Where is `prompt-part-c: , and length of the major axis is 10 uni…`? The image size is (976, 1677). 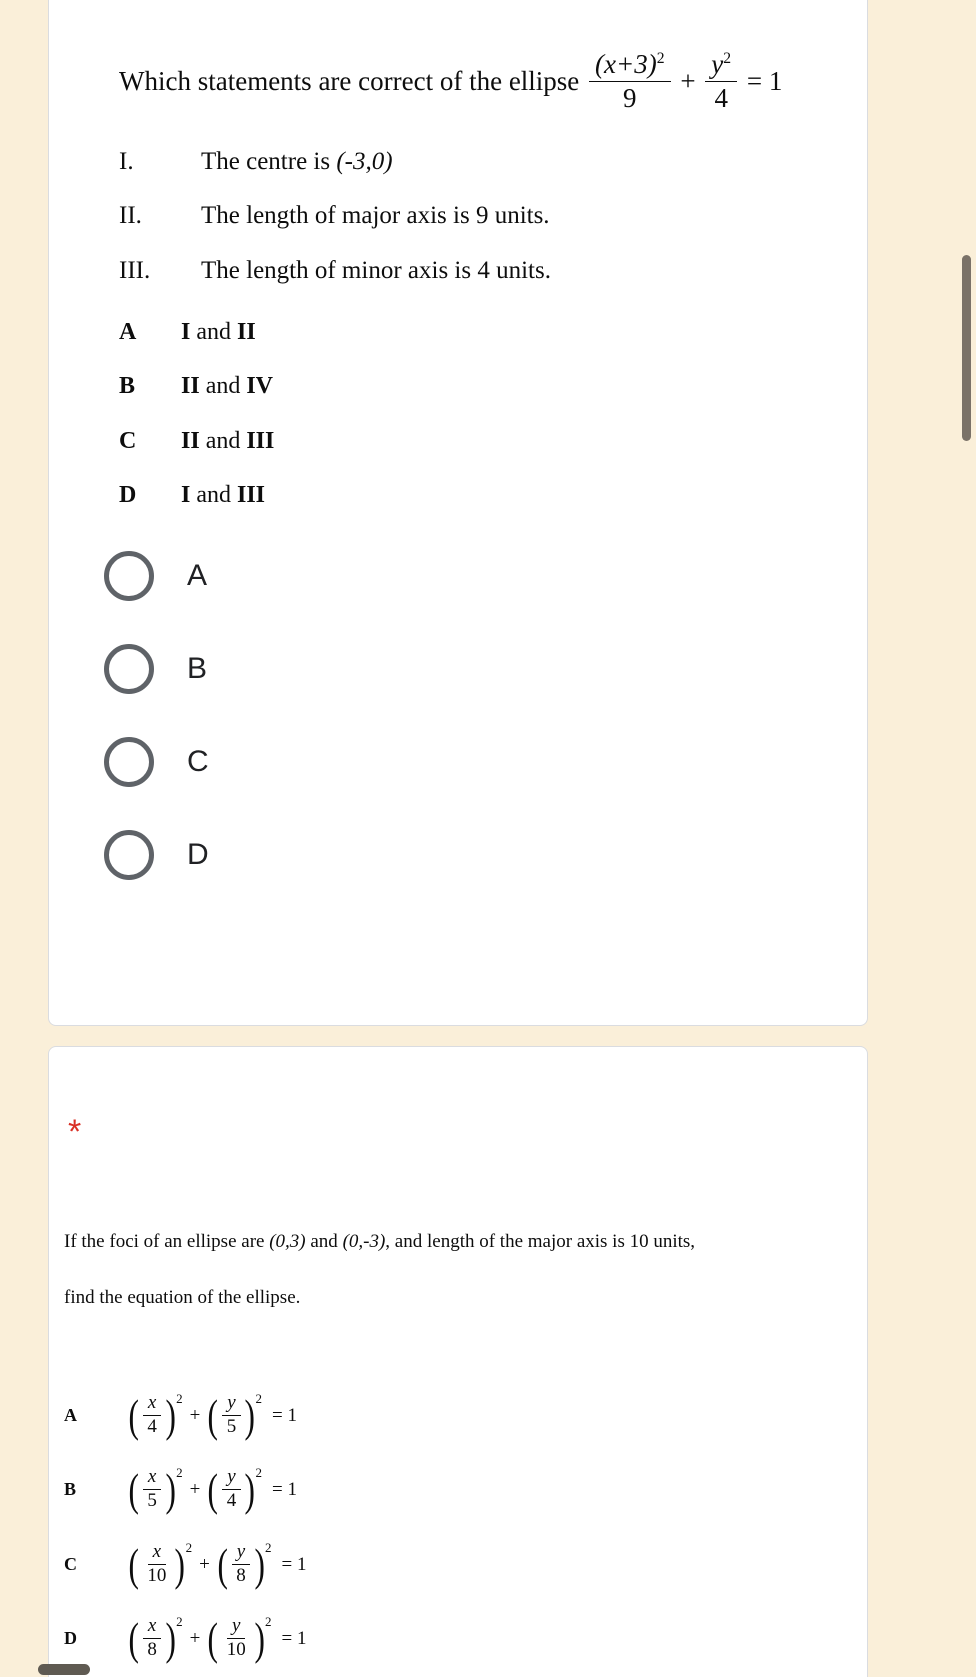 prompt-part-c: , and length of the major axis is 10 uni… is located at coordinates (540, 1241).